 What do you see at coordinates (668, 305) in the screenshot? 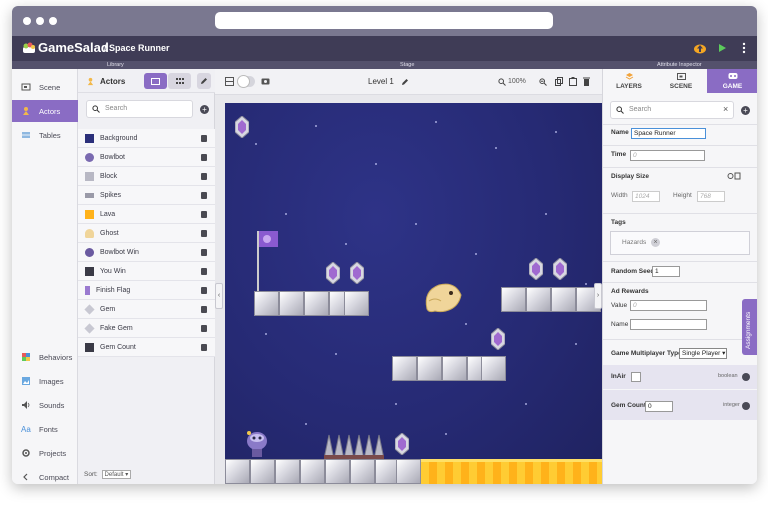
I see `reward-value-field: 0` at bounding box center [668, 305].